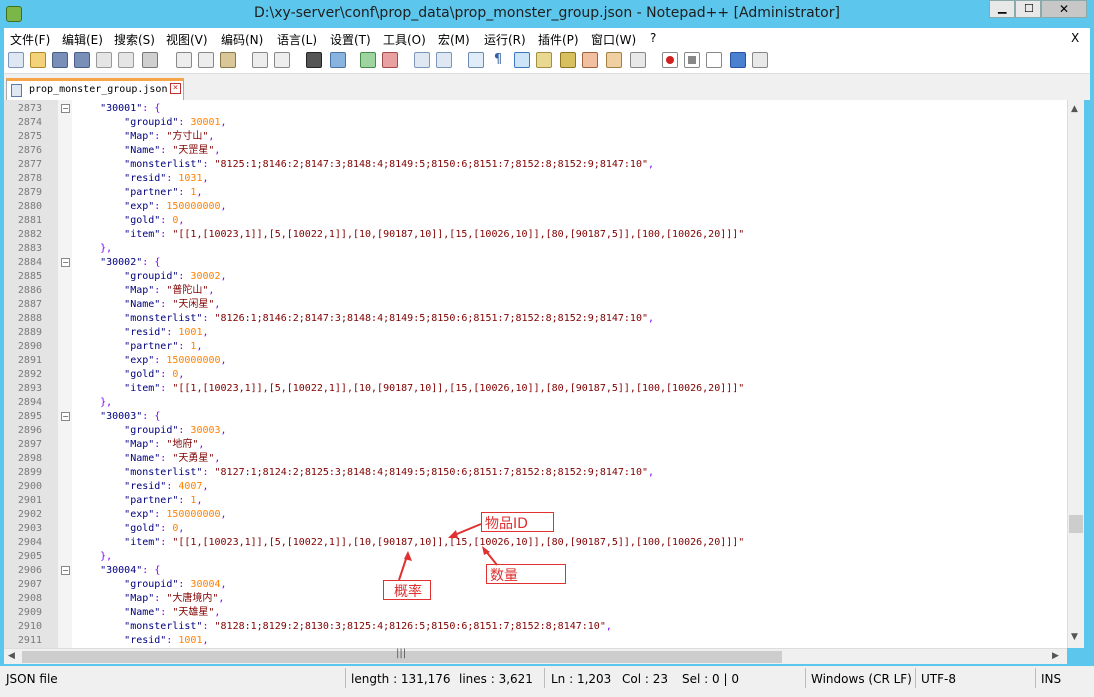 The image size is (1094, 697). What do you see at coordinates (82, 39) in the screenshot?
I see `menu-edit: 编辑(E)` at bounding box center [82, 39].